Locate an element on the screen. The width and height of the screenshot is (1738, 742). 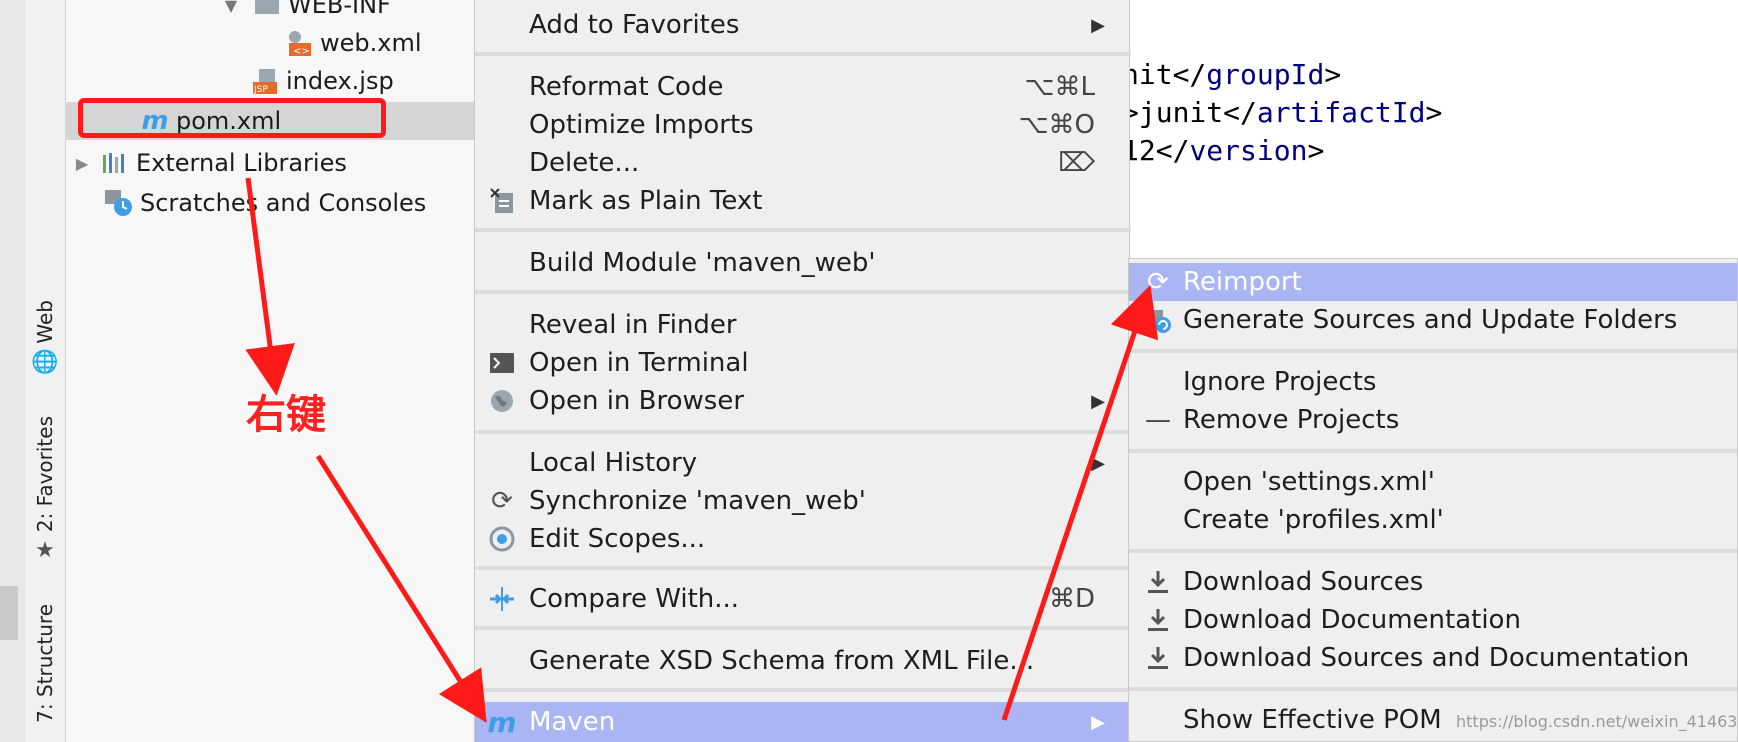
annotation-arrow-to-reimport is located at coordinates (1080, 503).